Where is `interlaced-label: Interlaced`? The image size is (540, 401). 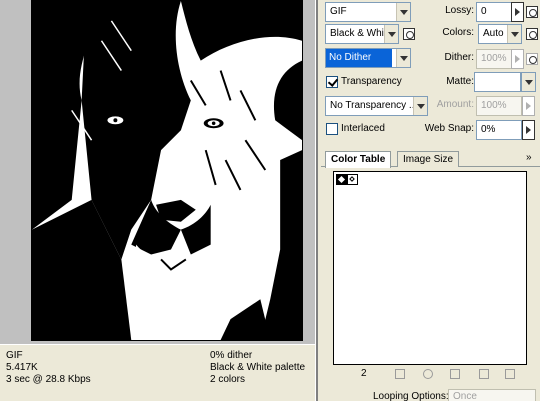
interlaced-label: Interlaced is located at coordinates (363, 128).